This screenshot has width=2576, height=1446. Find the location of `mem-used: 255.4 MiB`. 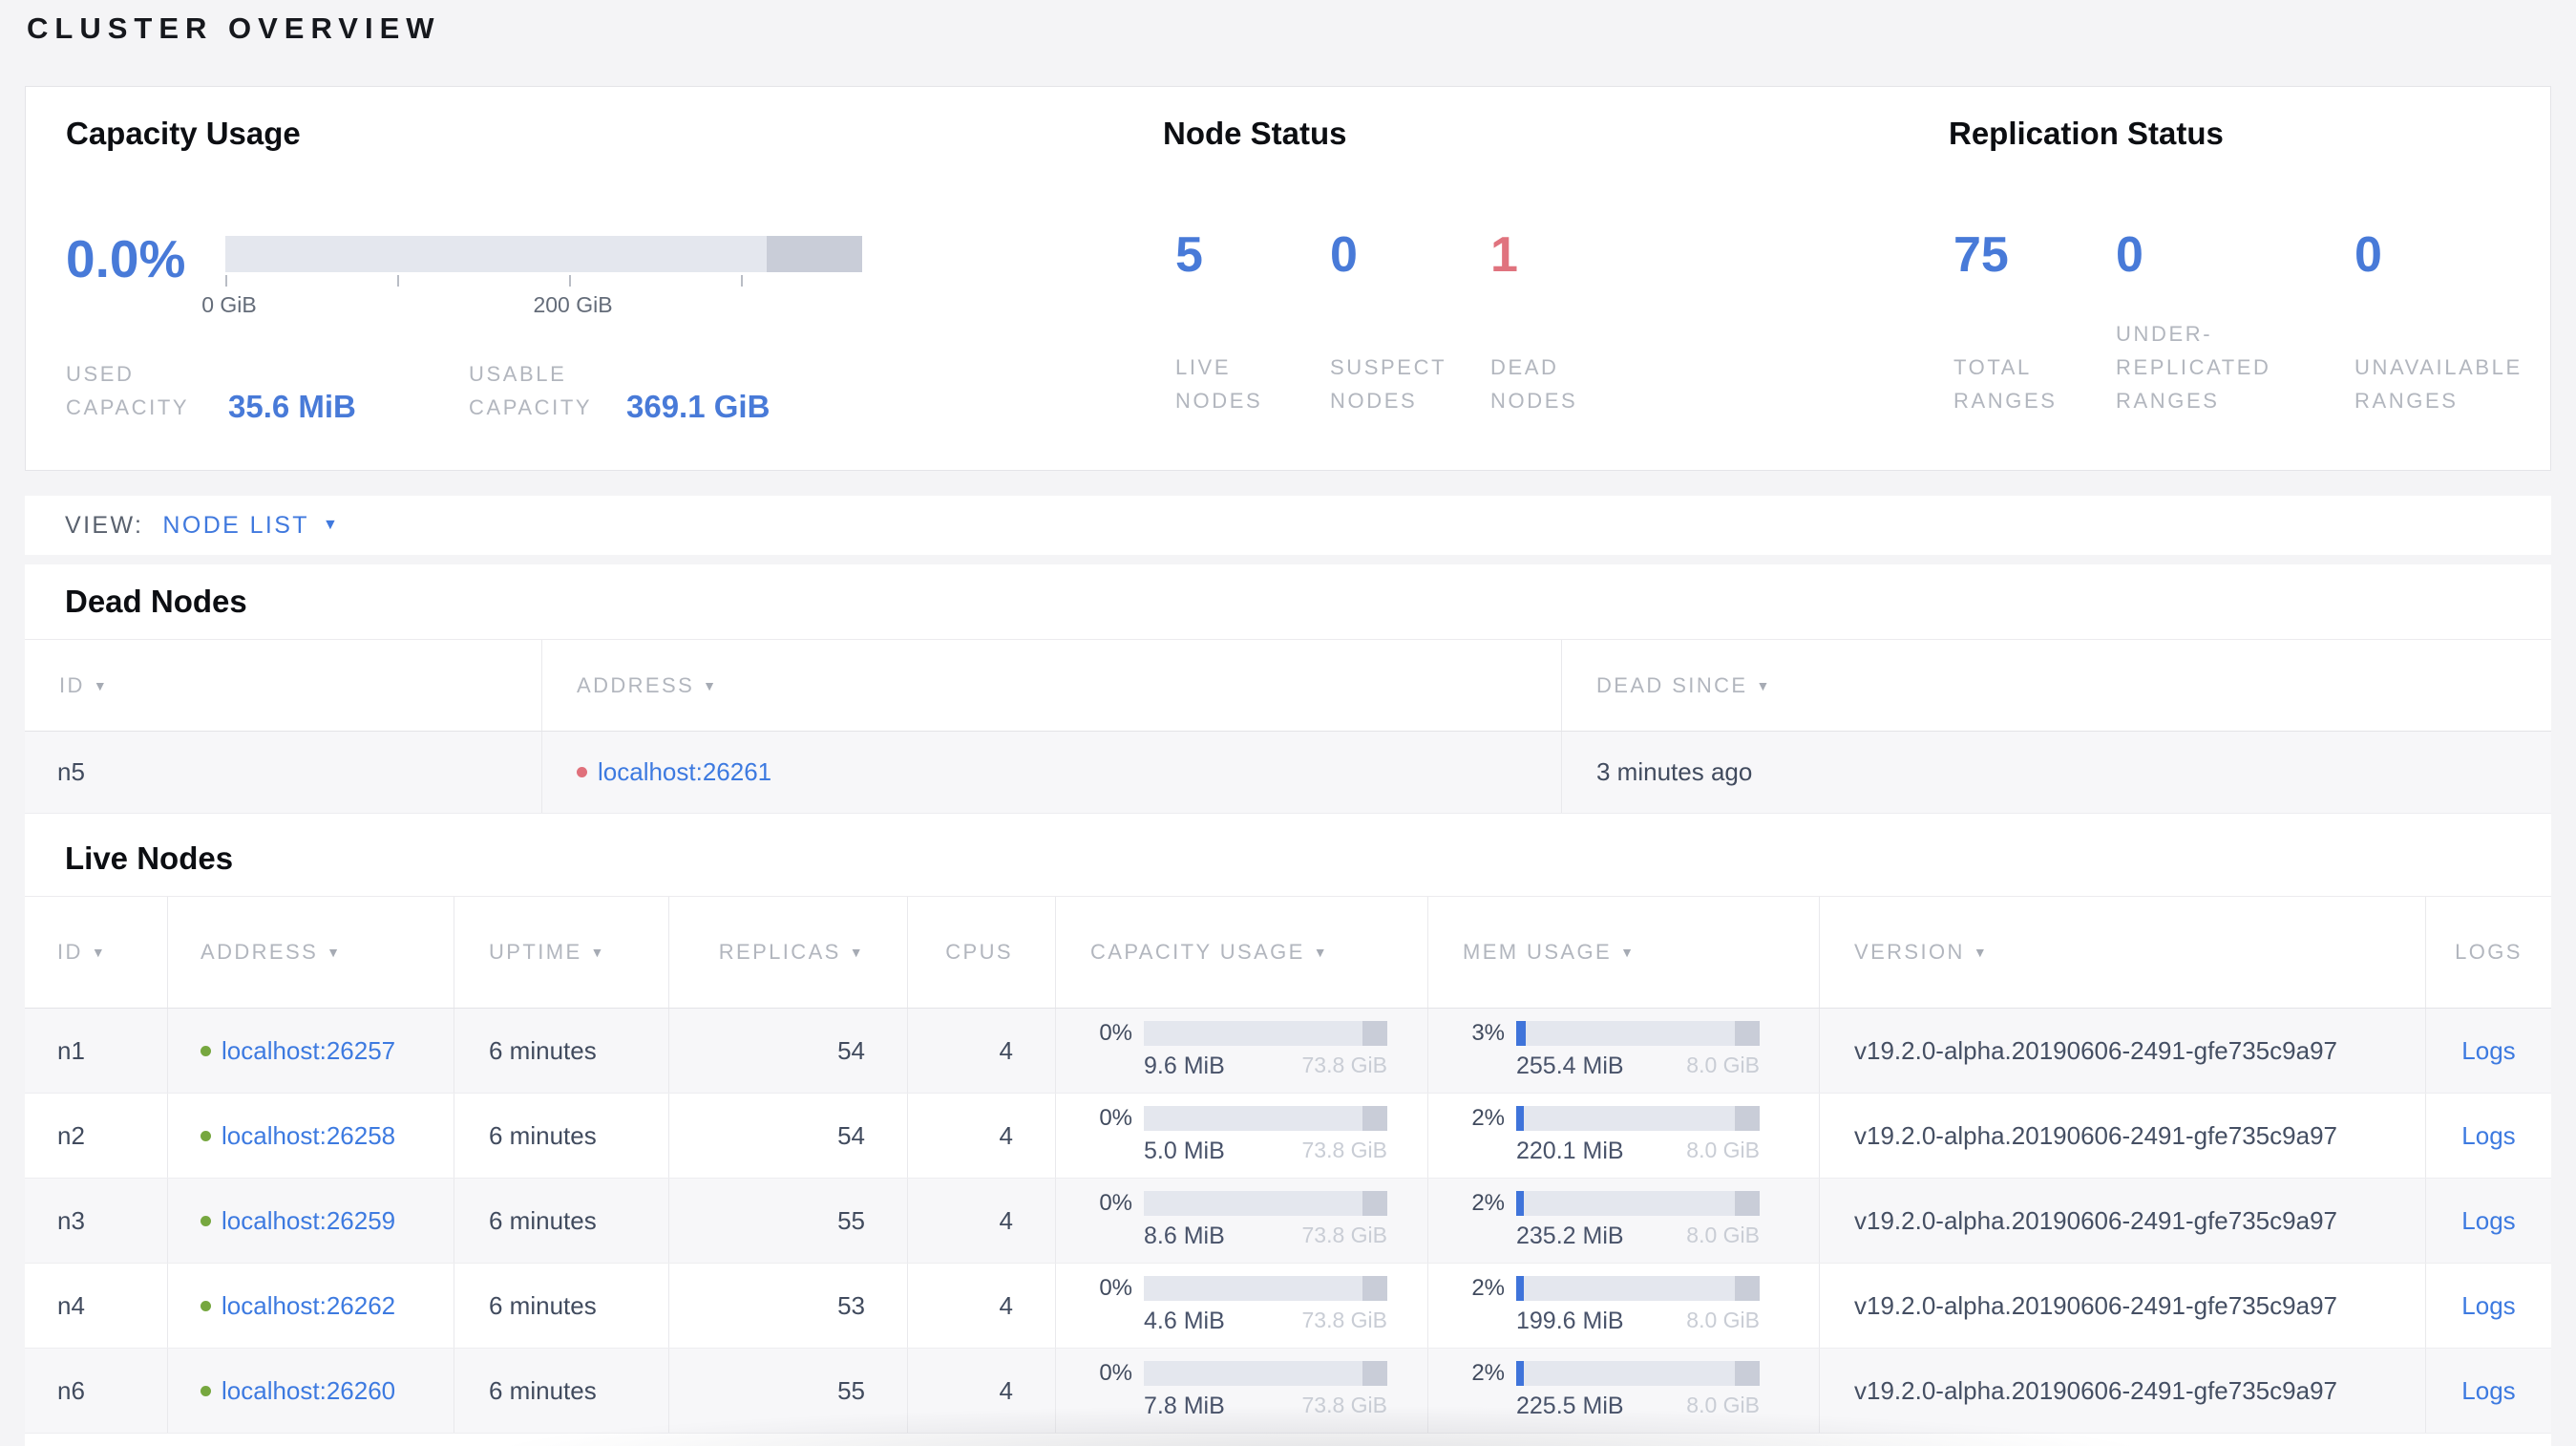

mem-used: 255.4 MiB is located at coordinates (1570, 1066).